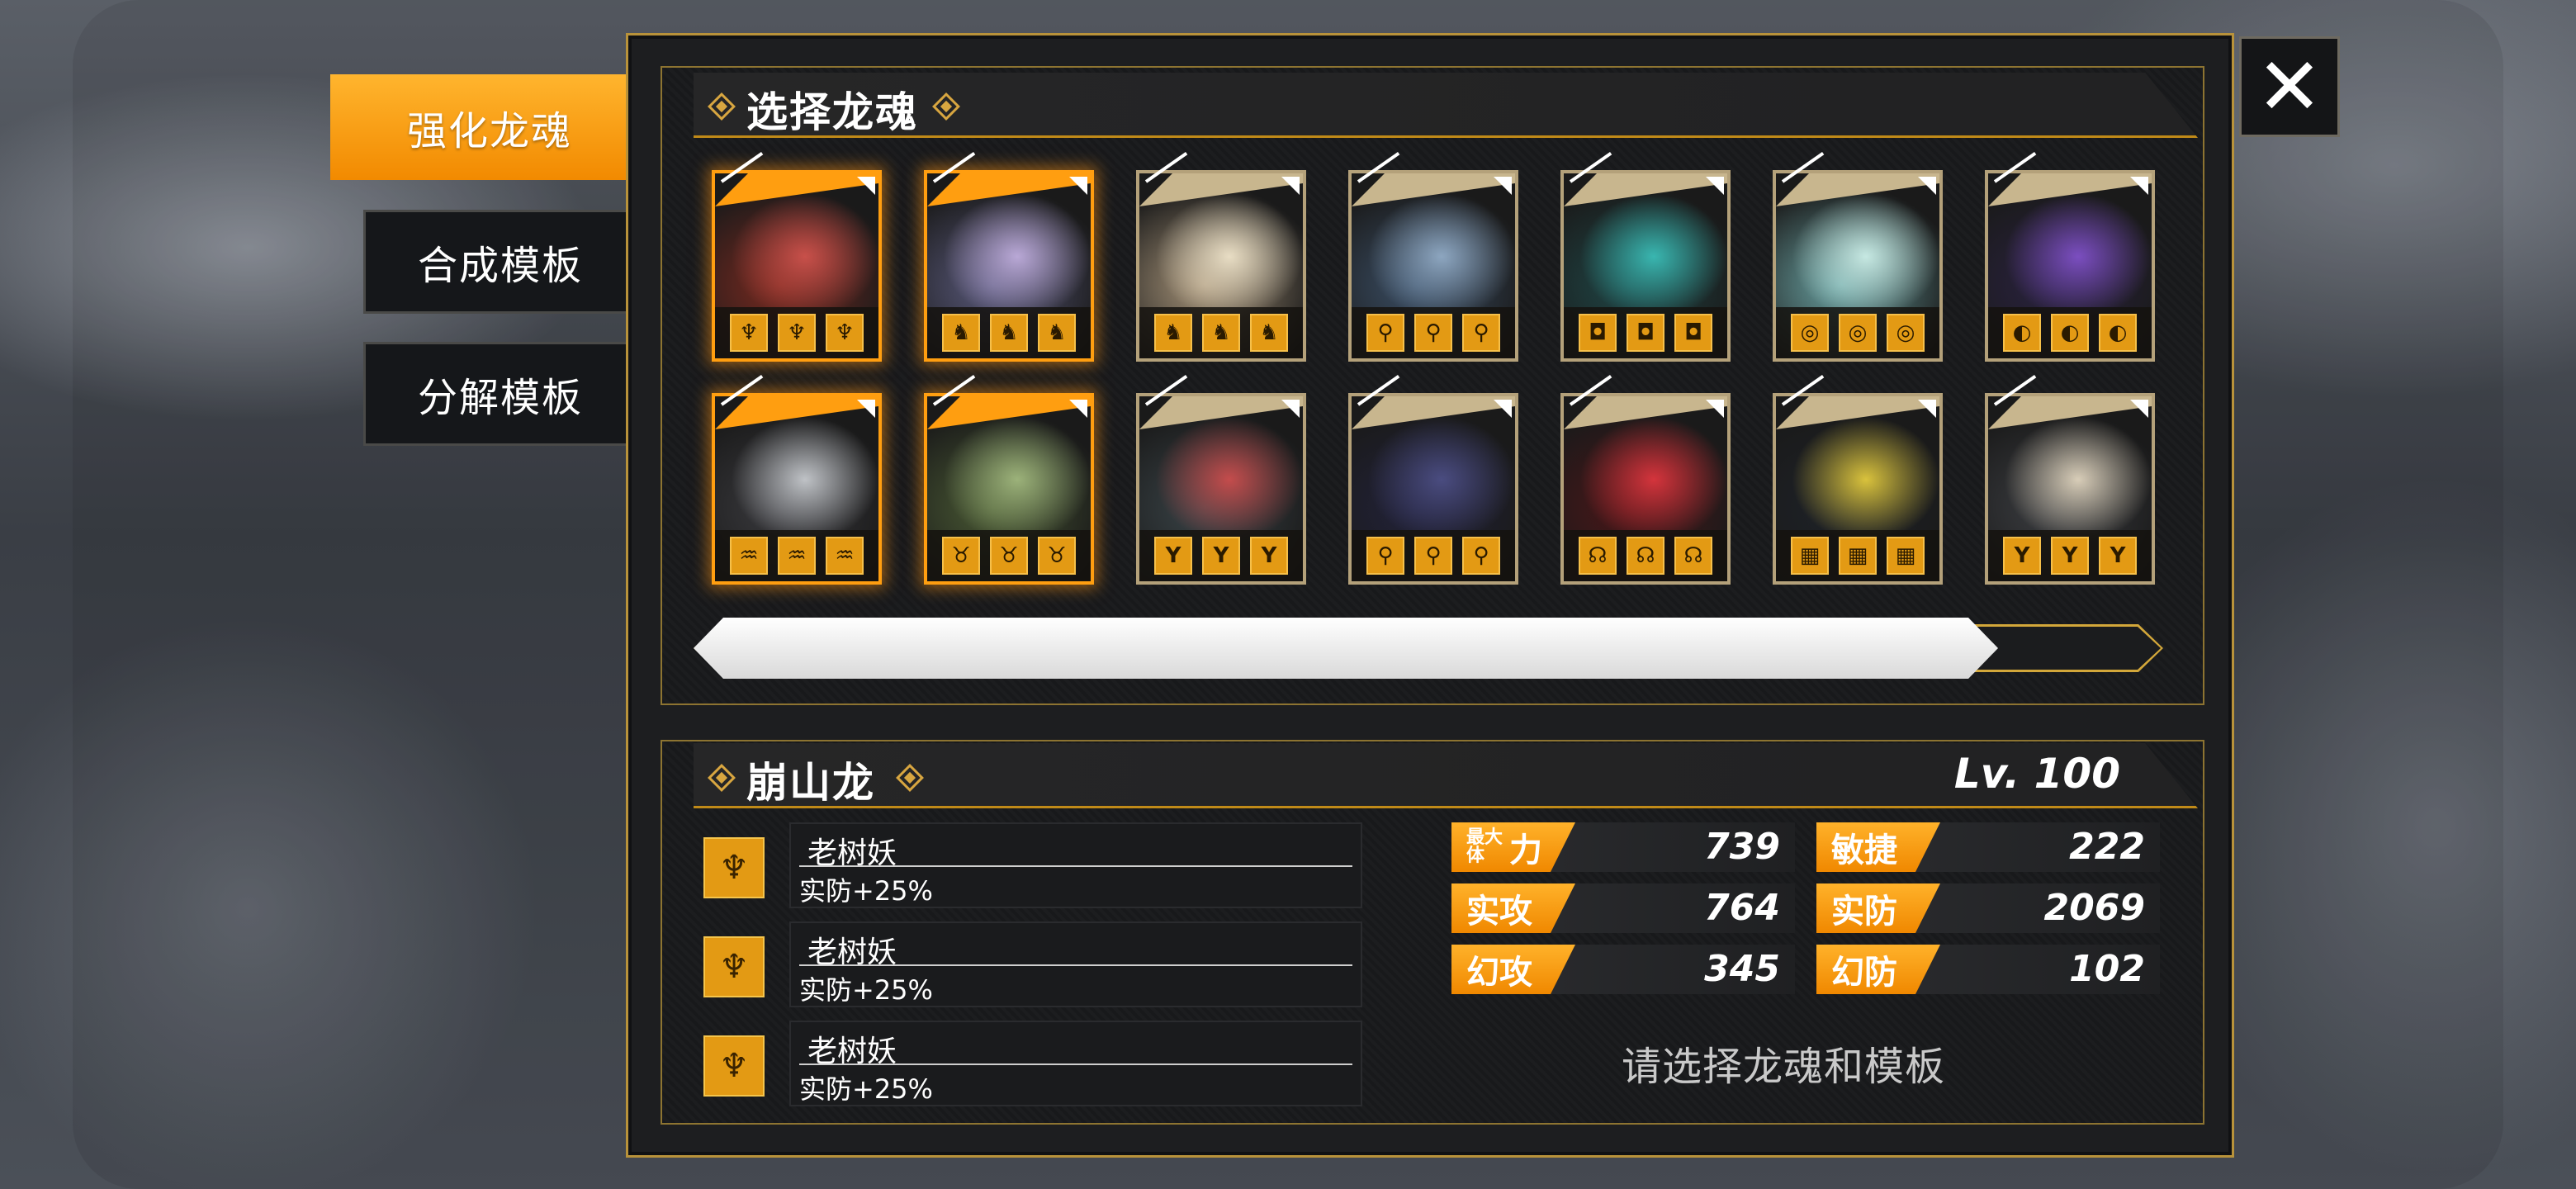 The height and width of the screenshot is (1189, 2576). I want to click on stat-magic-attack: 幻攻 345, so click(1623, 969).